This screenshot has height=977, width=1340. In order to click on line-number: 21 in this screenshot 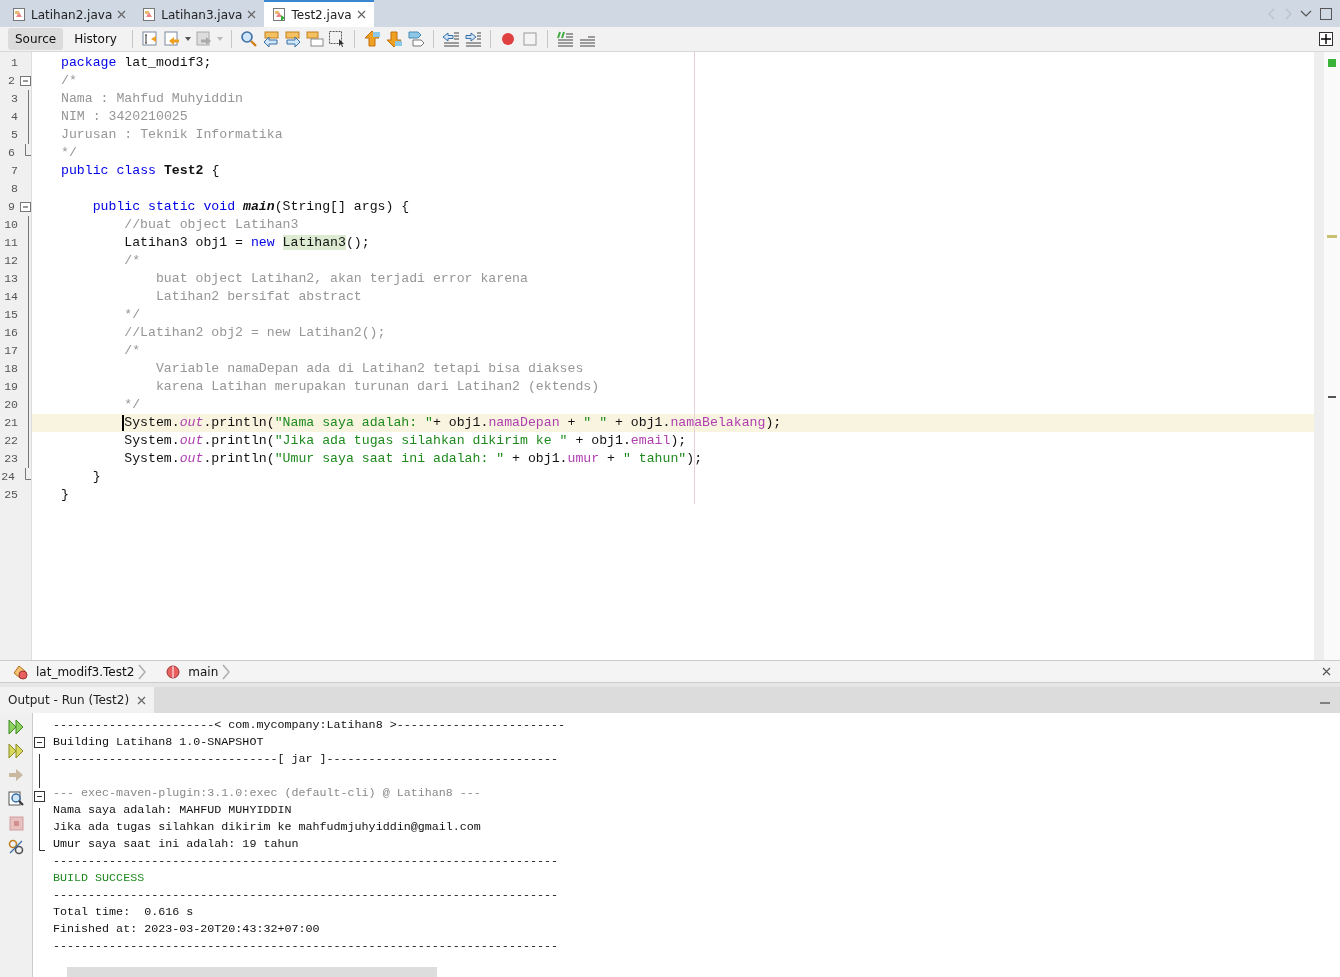, I will do `click(11, 423)`.